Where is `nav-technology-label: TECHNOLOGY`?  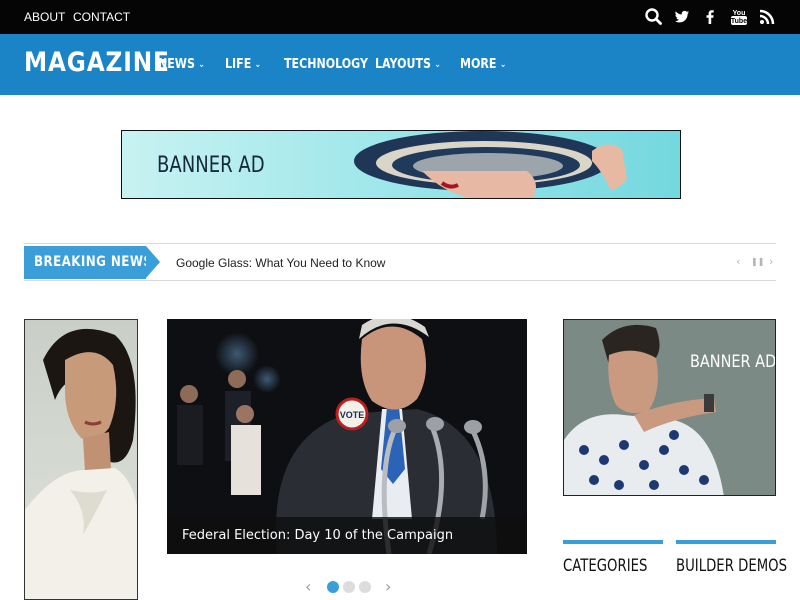 nav-technology-label: TECHNOLOGY is located at coordinates (326, 64).